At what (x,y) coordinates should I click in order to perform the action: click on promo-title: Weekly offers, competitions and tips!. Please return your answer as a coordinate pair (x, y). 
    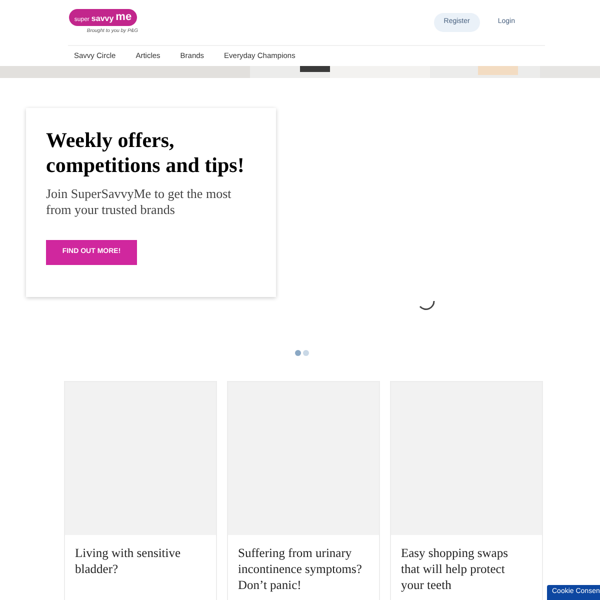
    Looking at the image, I should click on (146, 153).